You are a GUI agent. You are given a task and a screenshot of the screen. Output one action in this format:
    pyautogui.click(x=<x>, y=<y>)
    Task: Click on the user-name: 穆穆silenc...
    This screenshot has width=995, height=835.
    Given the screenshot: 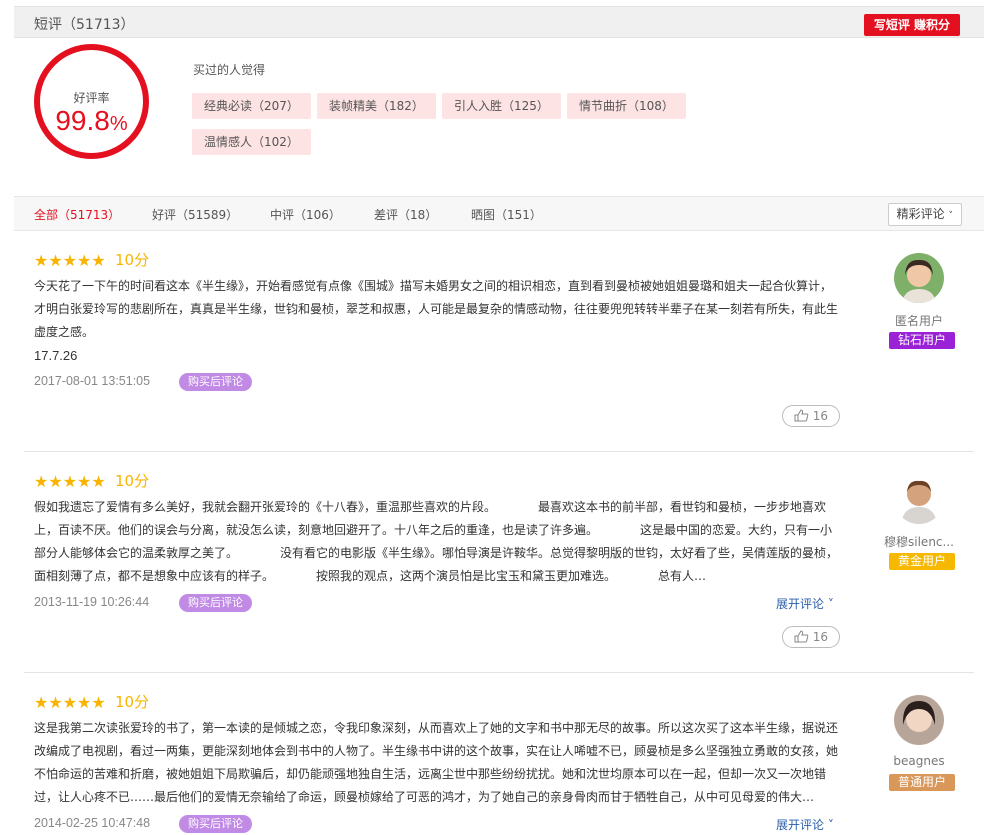 What is the action you would take?
    pyautogui.click(x=919, y=541)
    